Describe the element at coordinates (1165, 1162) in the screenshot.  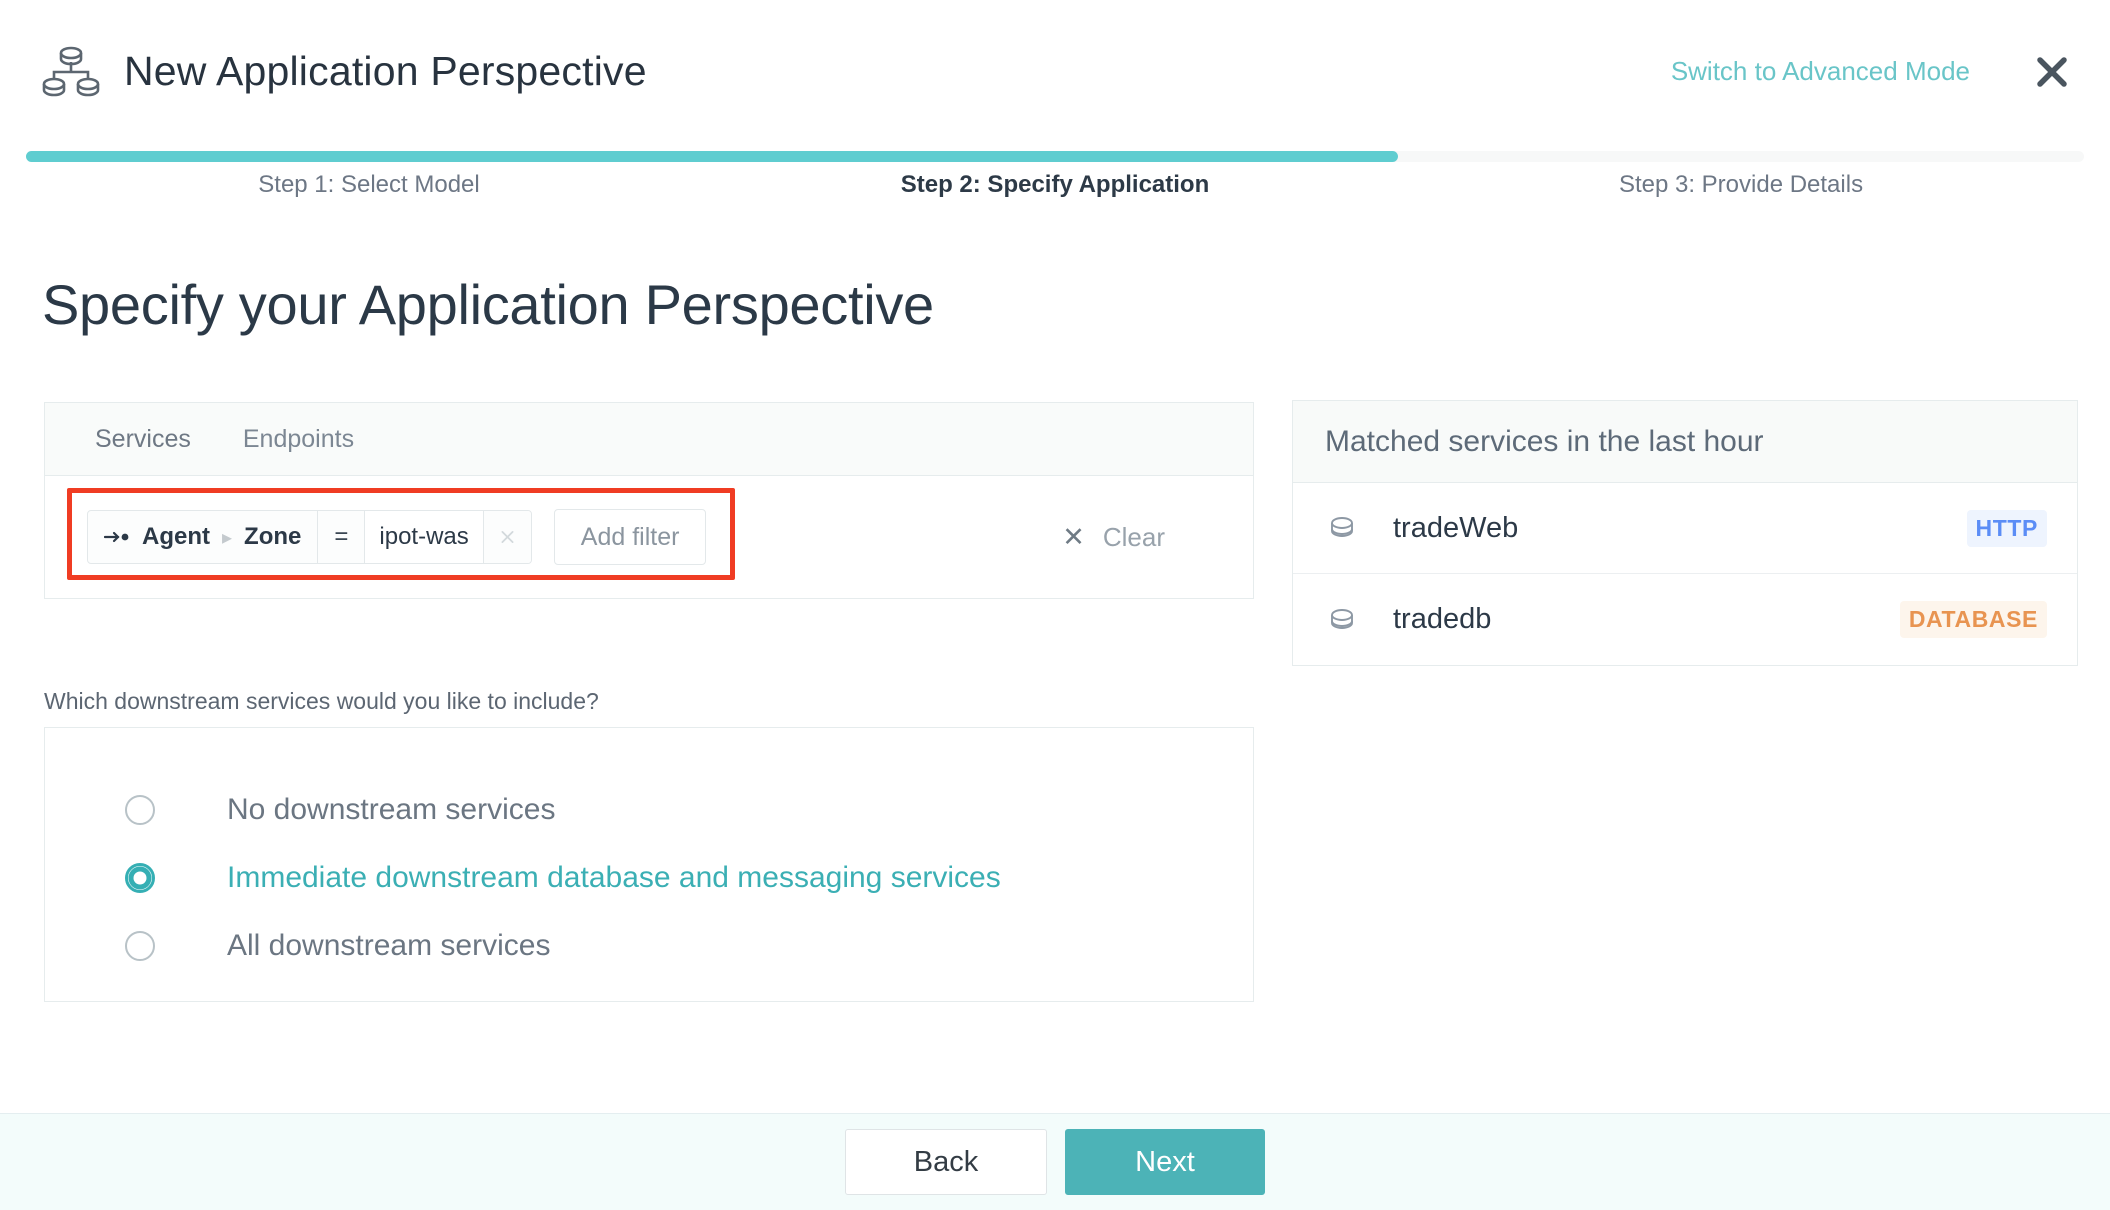
I see `next-button: Next` at that location.